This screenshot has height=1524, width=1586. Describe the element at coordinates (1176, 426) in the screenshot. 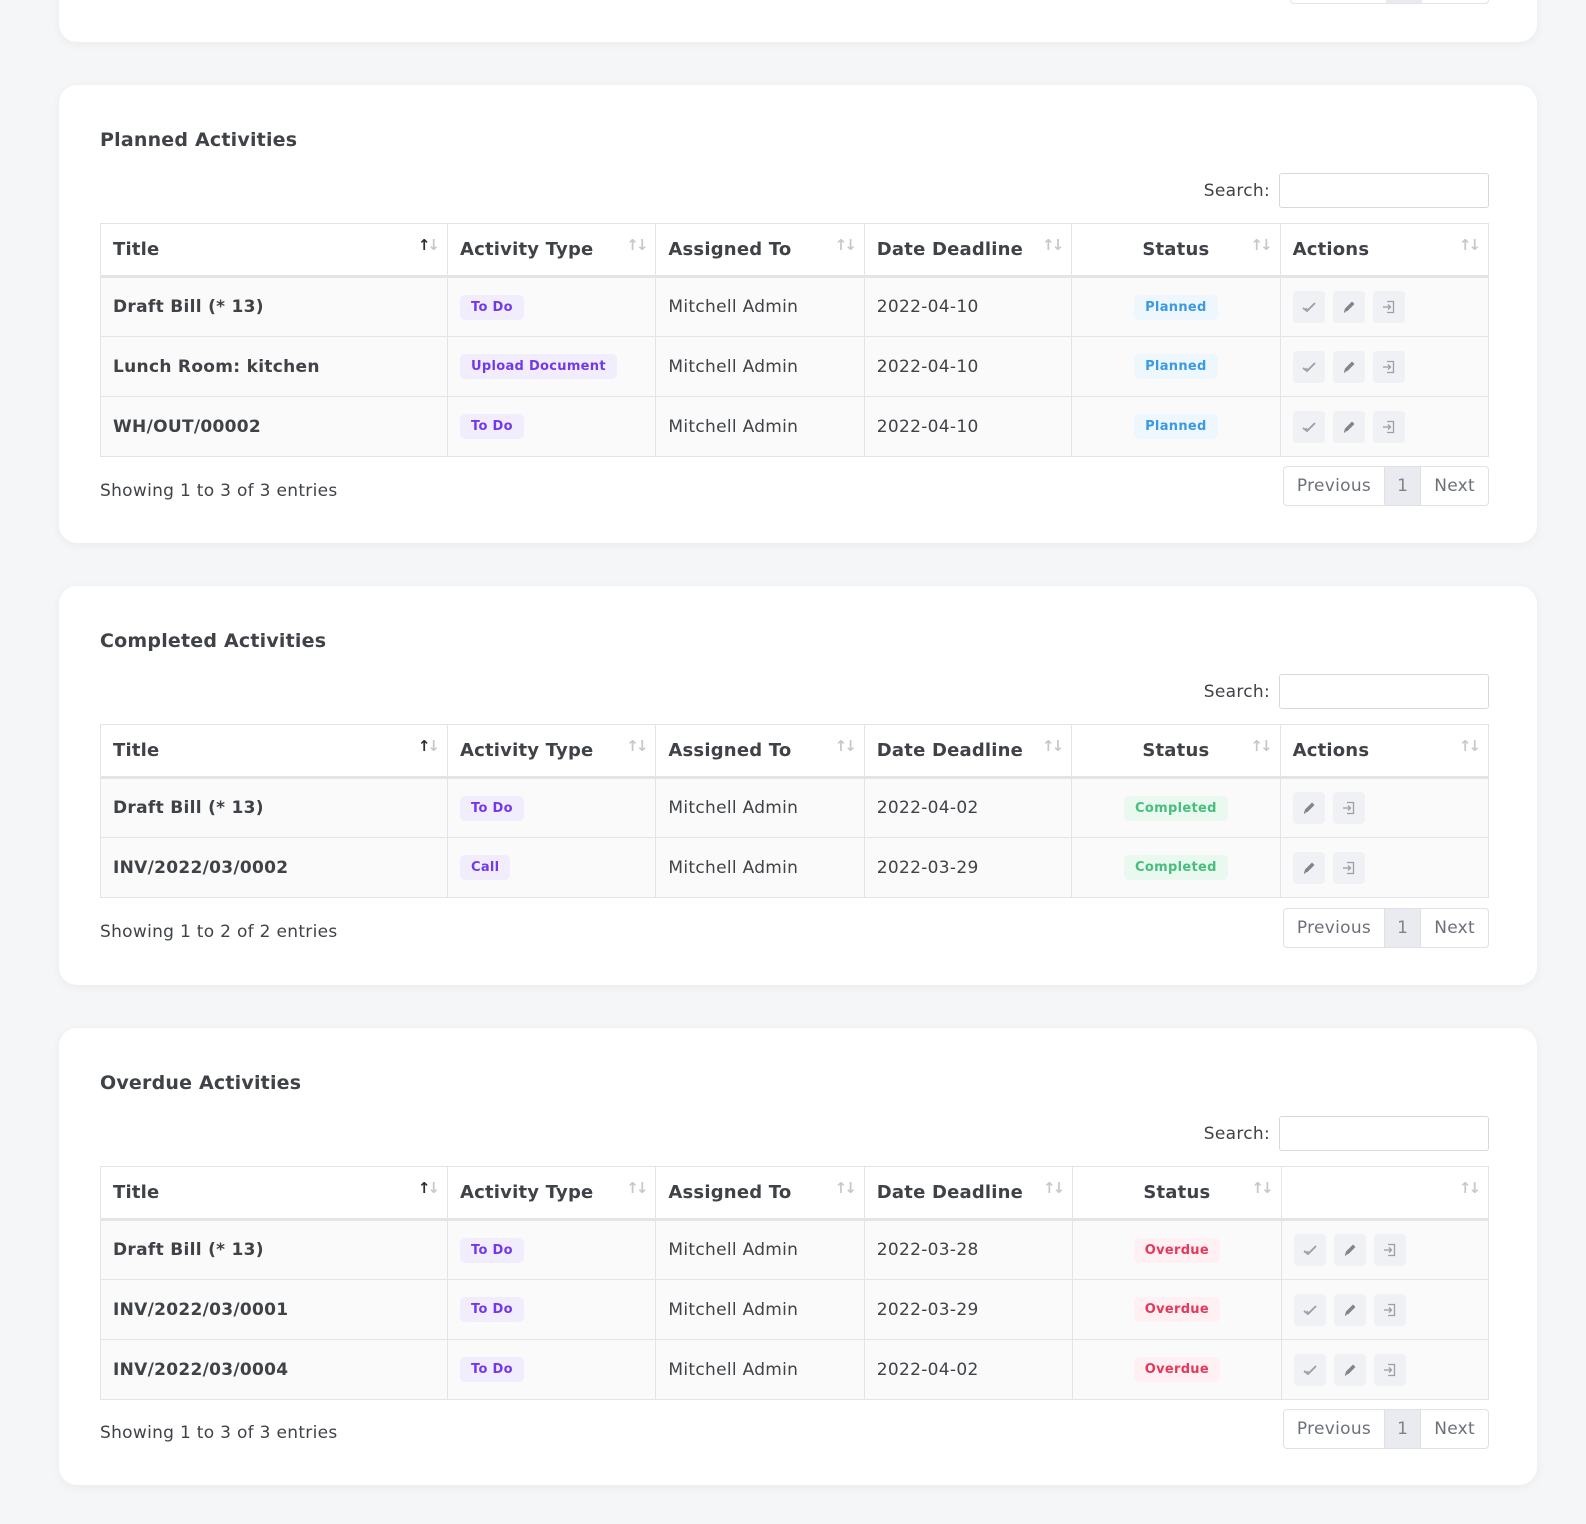

I see `status-badge: Planned` at that location.